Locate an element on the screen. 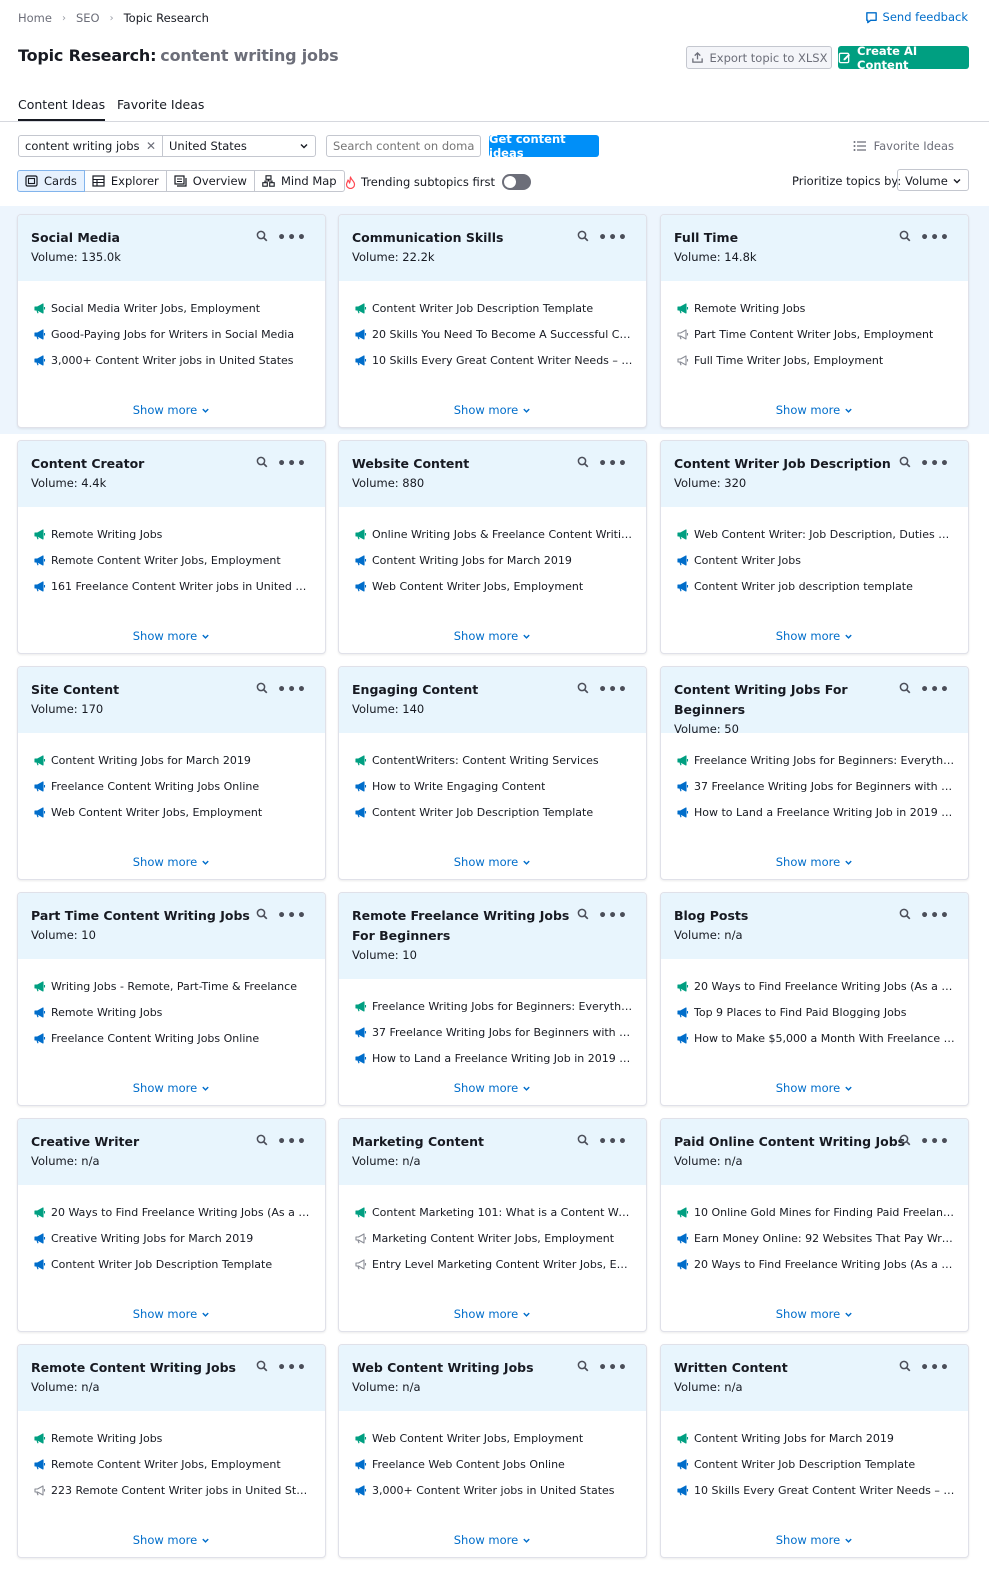 The width and height of the screenshot is (989, 1573). trending-toggle is located at coordinates (516, 182).